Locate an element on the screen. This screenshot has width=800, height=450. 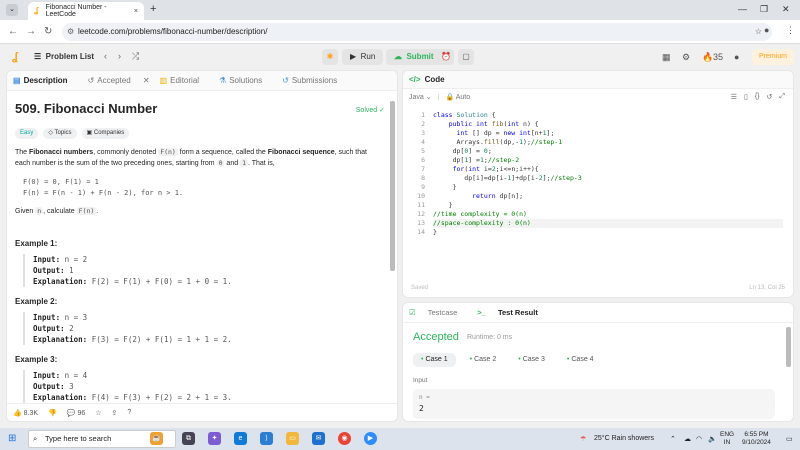
tab-testcase: ☑ Testcase is located at coordinates (438, 312).